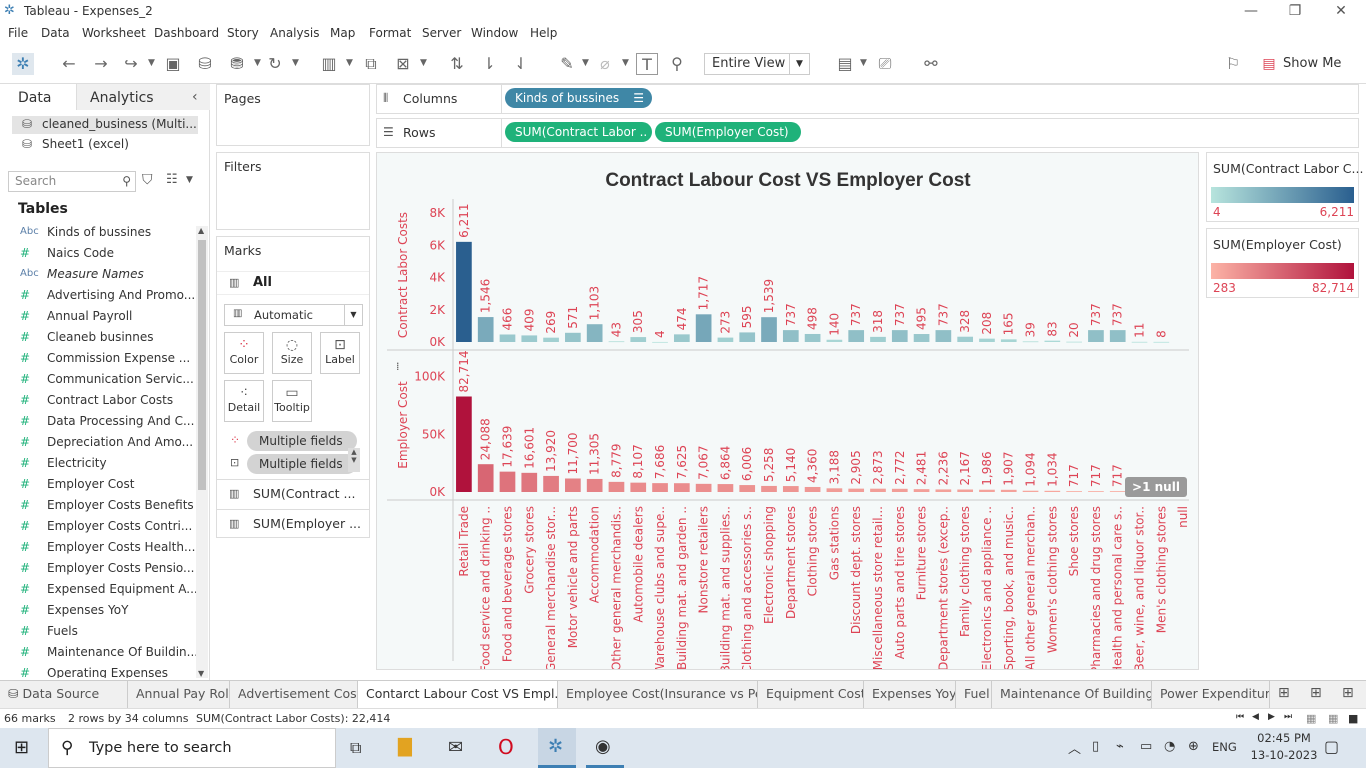  I want to click on menu-file: File, so click(18, 33).